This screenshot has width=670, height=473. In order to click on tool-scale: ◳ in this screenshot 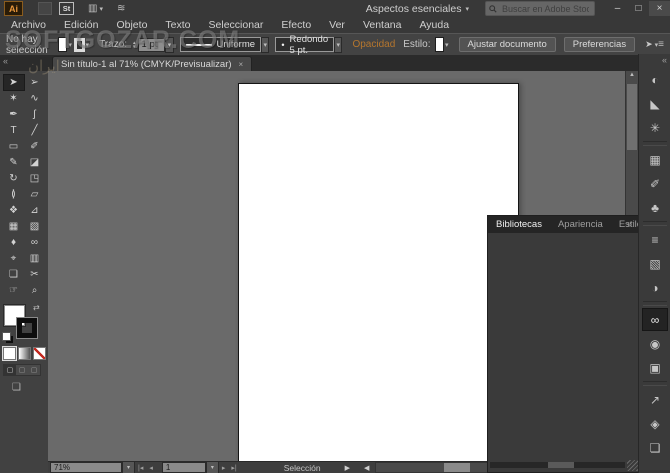, I will do `click(35, 178)`.